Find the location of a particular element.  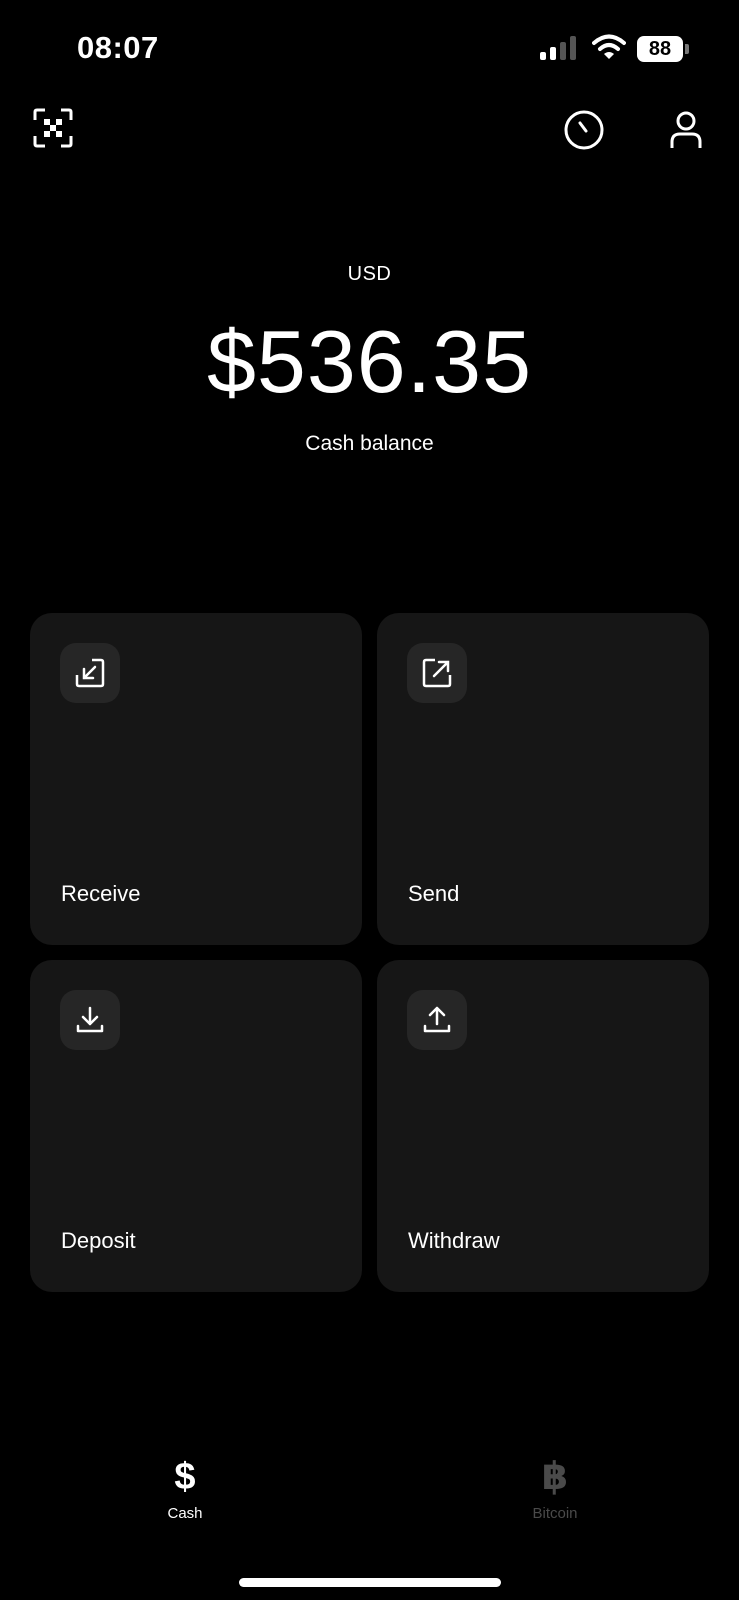

nav-cash-label: Cash is located at coordinates (185, 1513).